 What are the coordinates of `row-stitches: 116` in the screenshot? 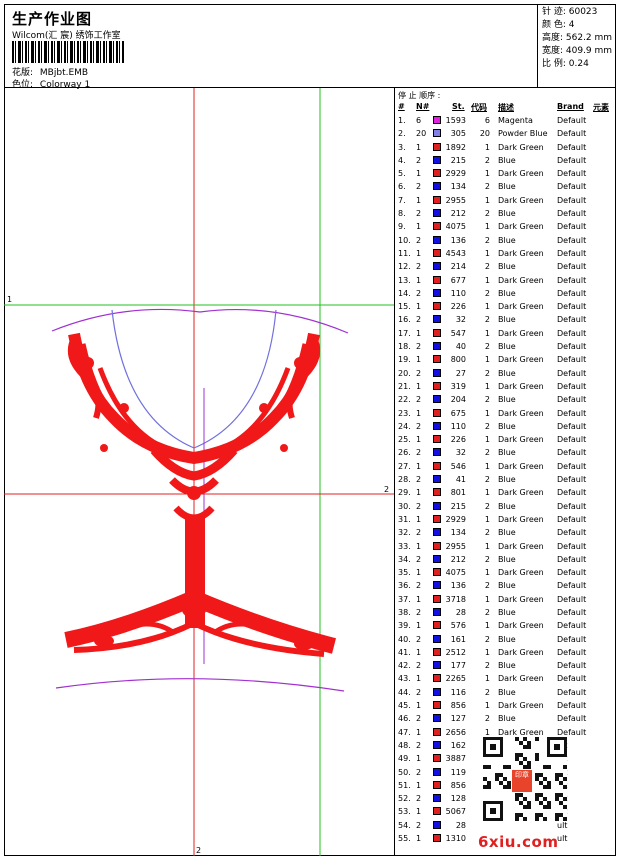 It's located at (458, 692).